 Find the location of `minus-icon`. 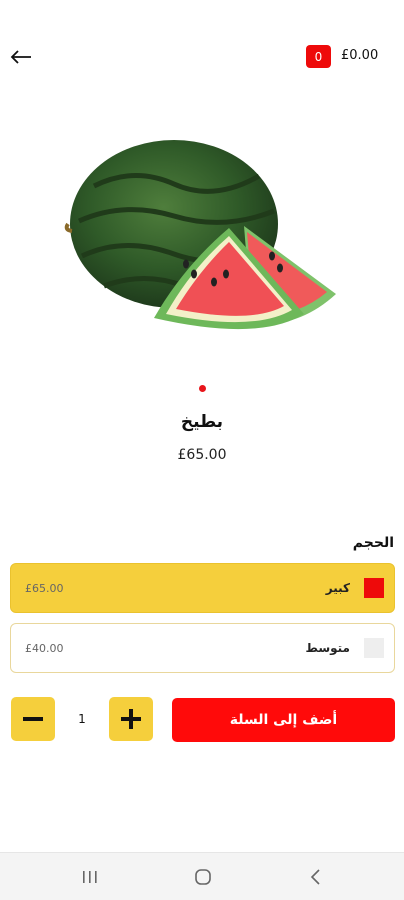

minus-icon is located at coordinates (33, 719).